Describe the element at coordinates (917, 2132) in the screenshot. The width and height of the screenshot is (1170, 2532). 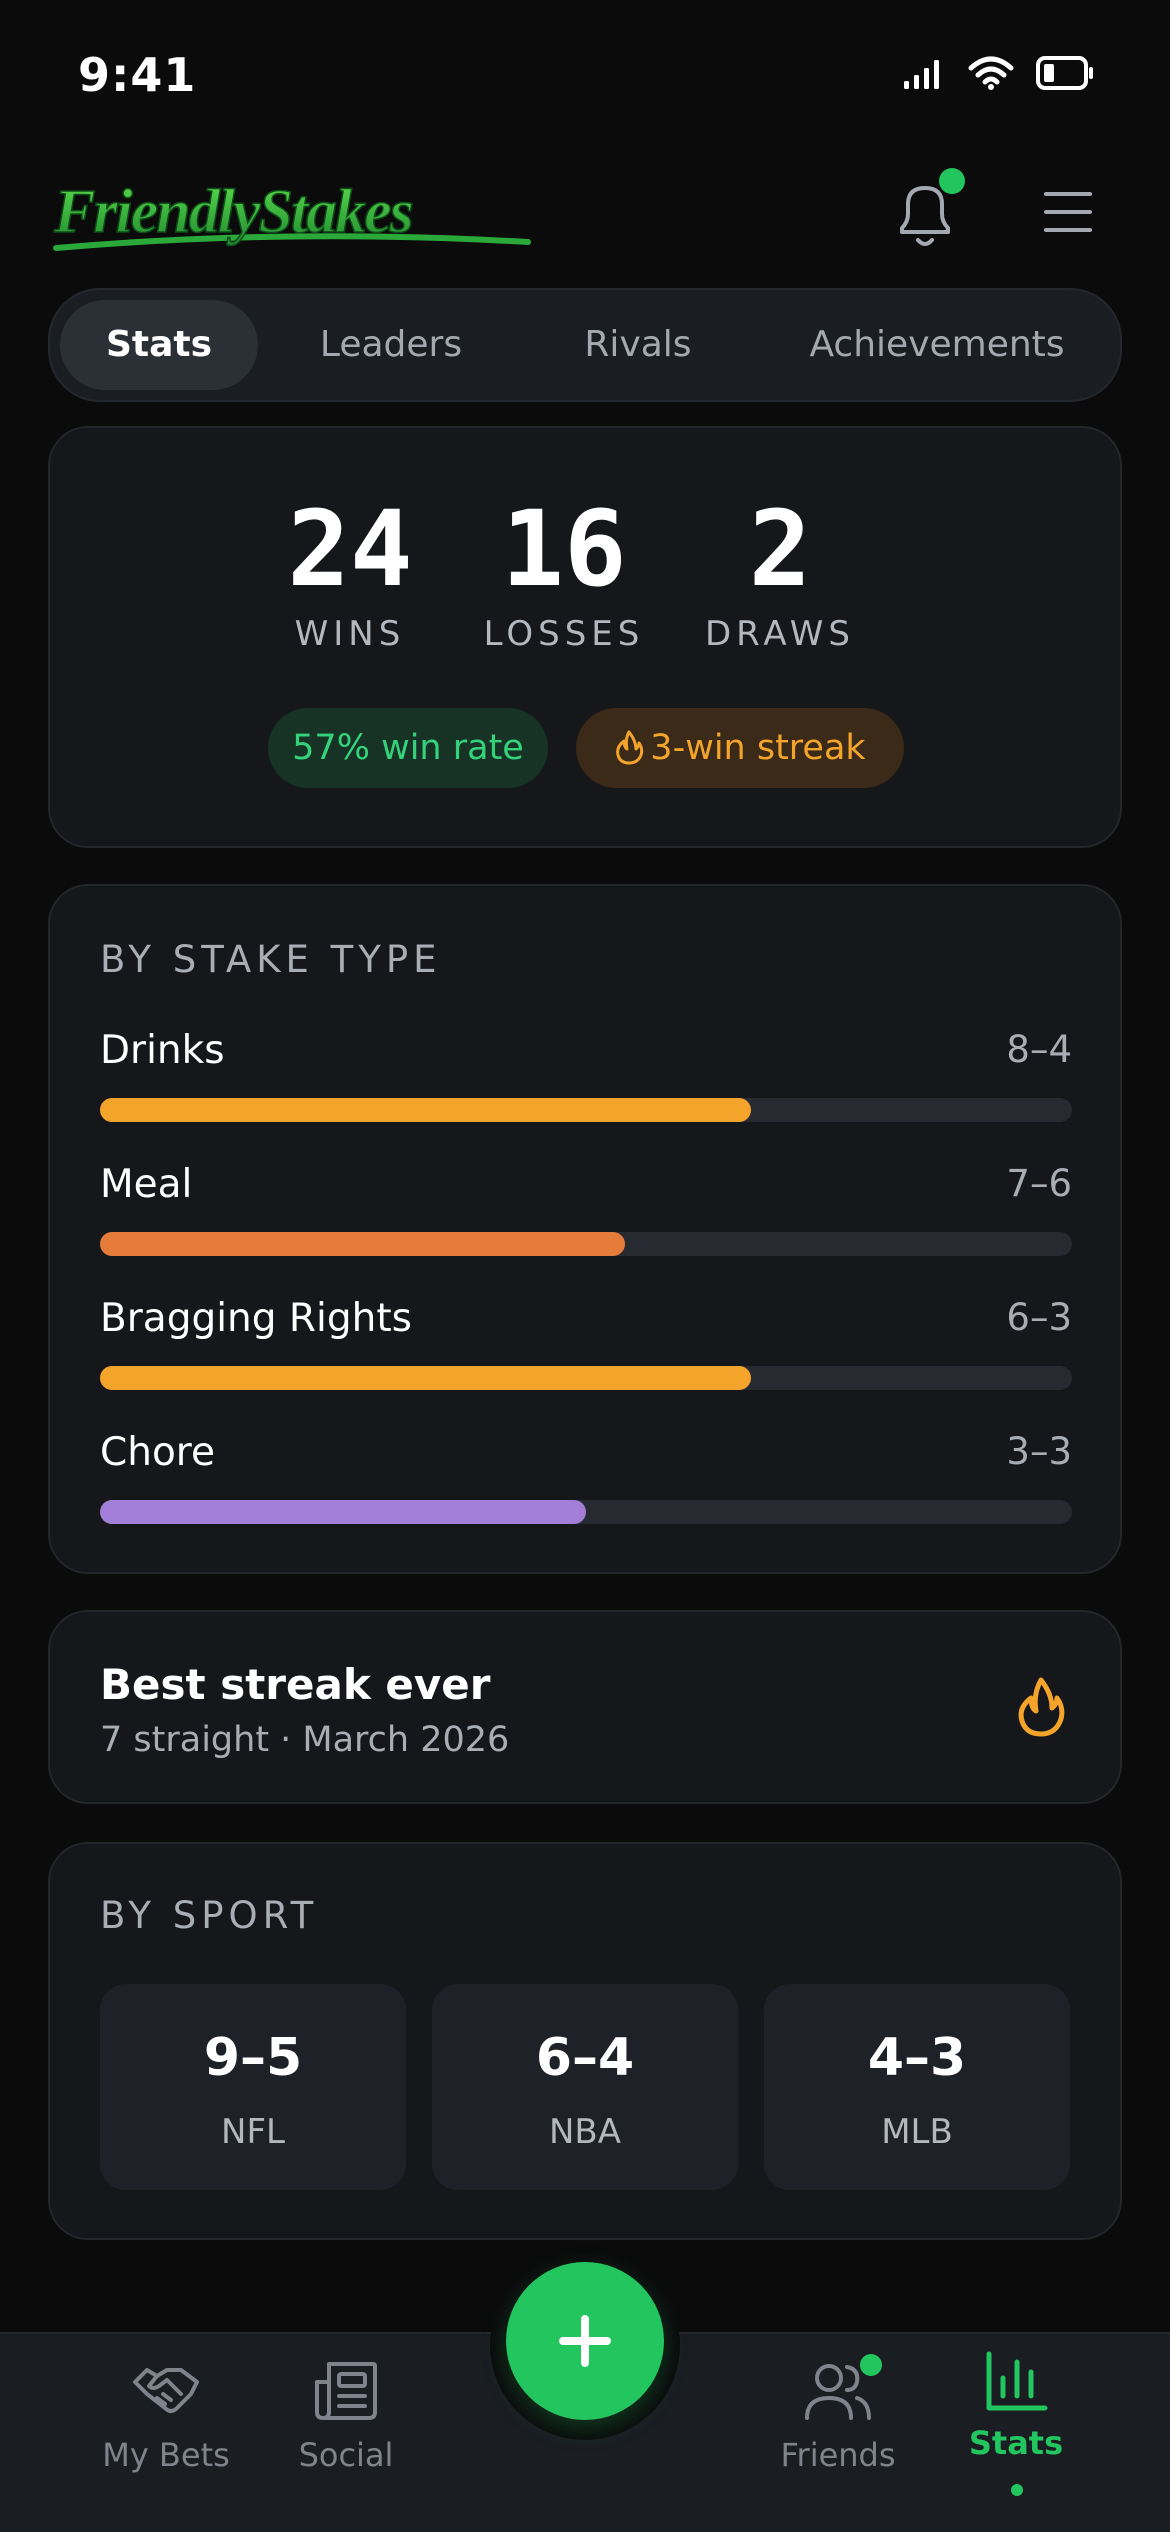
I see `sport-name: MLB` at that location.